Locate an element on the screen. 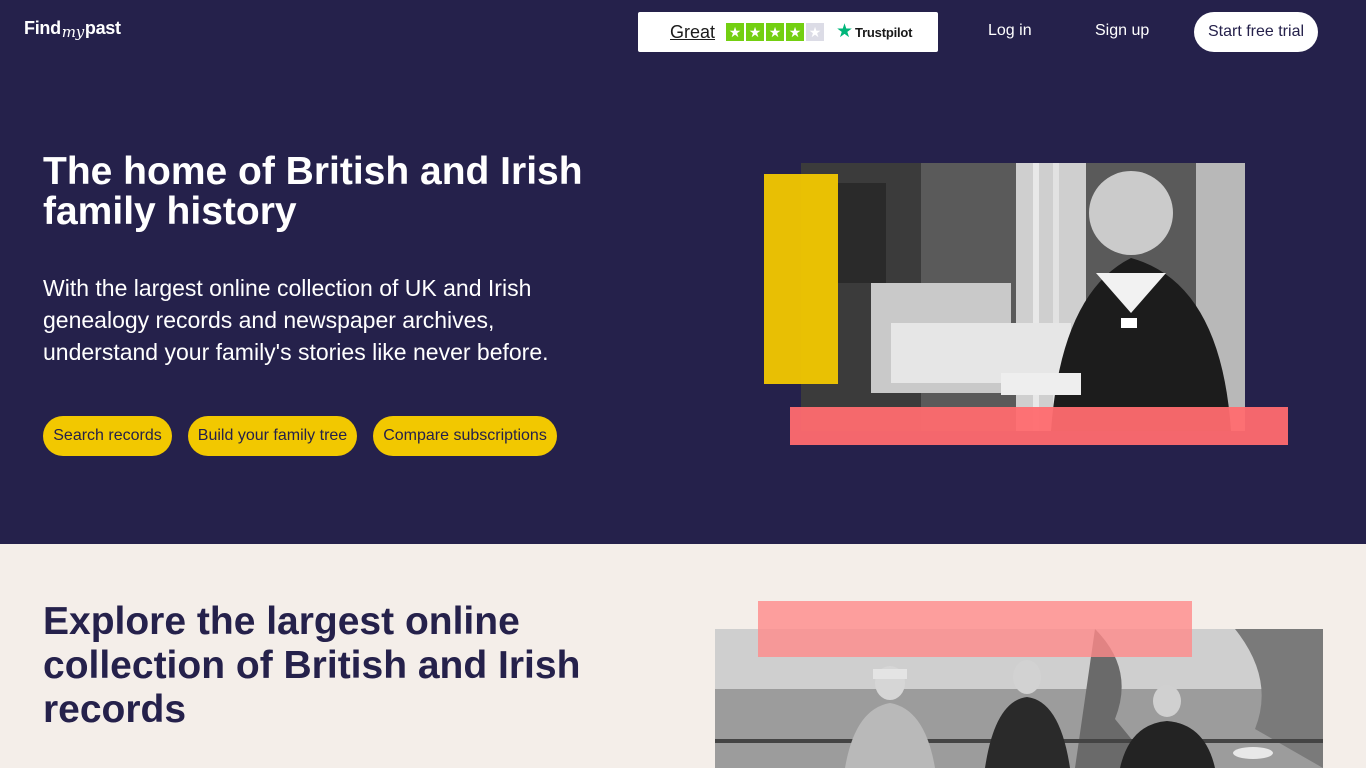 This screenshot has height=768, width=1366. trustpilot-brand: Trustpilot is located at coordinates (884, 32).